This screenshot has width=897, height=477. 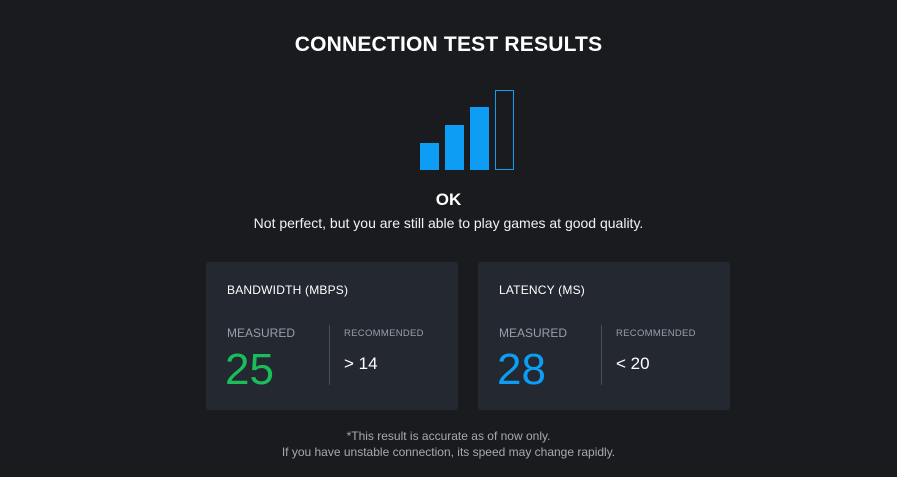 I want to click on latency-recommended-value: < 20, so click(x=633, y=363).